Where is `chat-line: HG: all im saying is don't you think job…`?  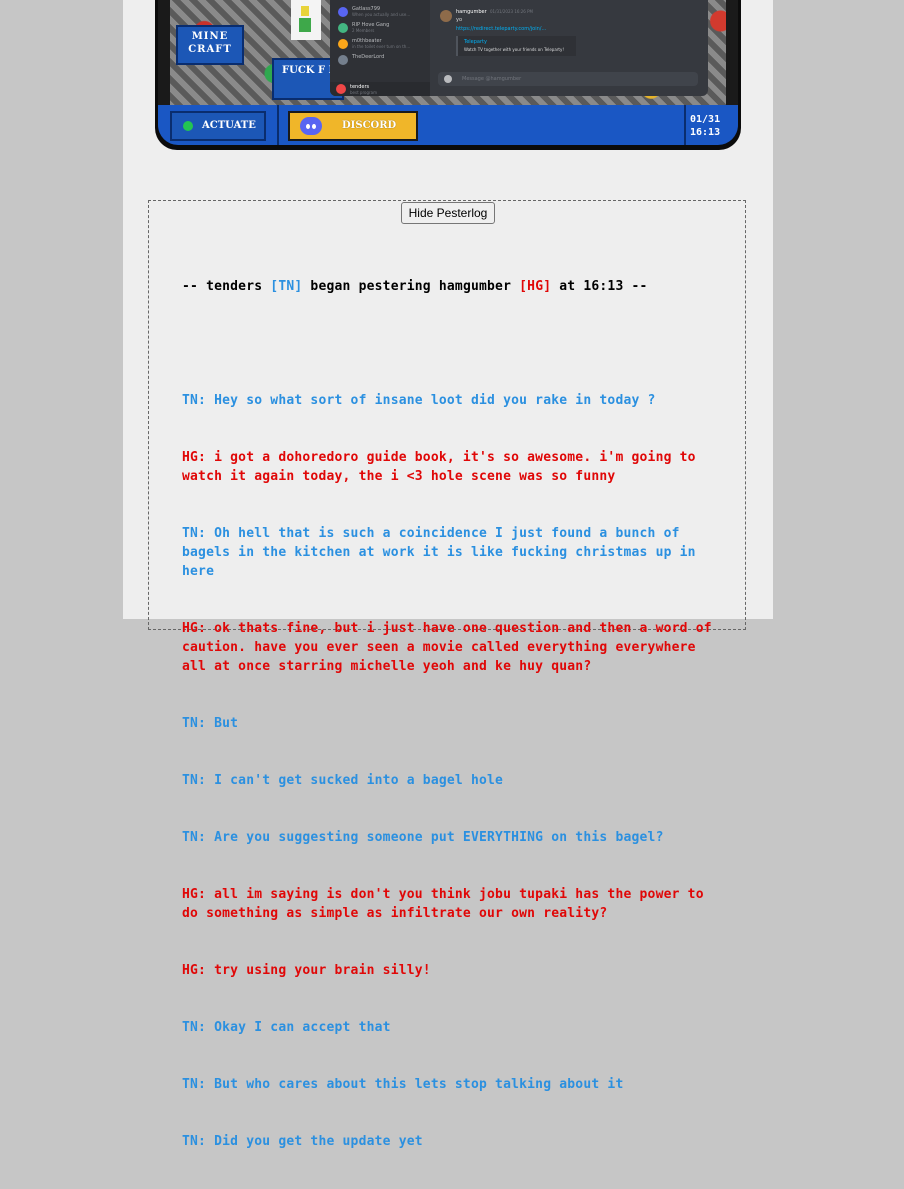 chat-line: HG: all im saying is don't you think job… is located at coordinates (447, 904).